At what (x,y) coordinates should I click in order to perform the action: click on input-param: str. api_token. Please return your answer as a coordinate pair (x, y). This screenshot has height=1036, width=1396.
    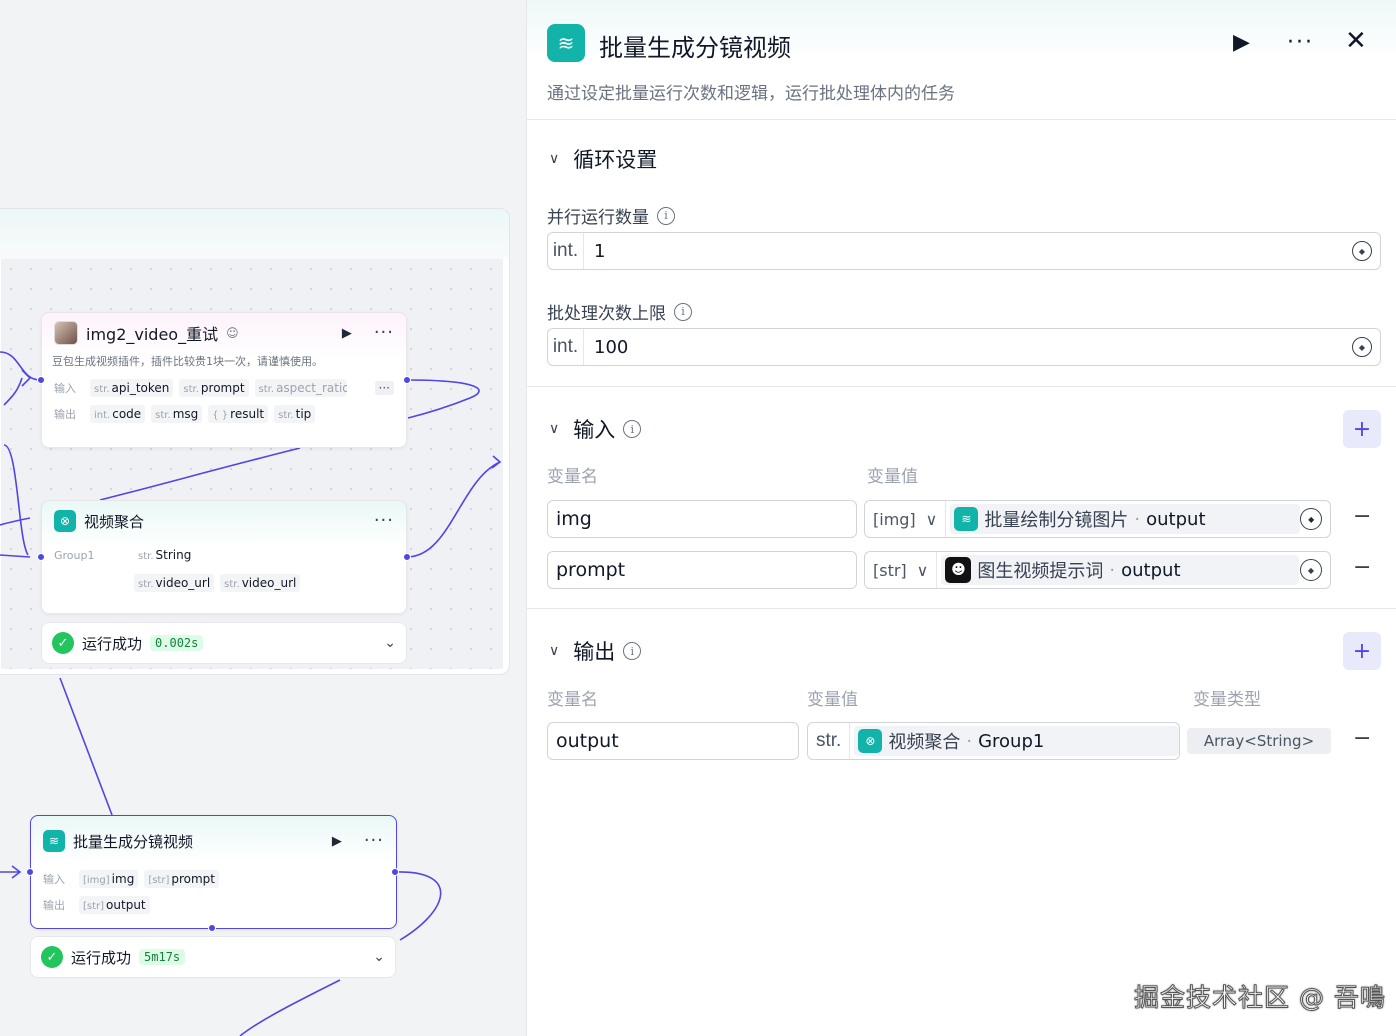
    Looking at the image, I should click on (132, 388).